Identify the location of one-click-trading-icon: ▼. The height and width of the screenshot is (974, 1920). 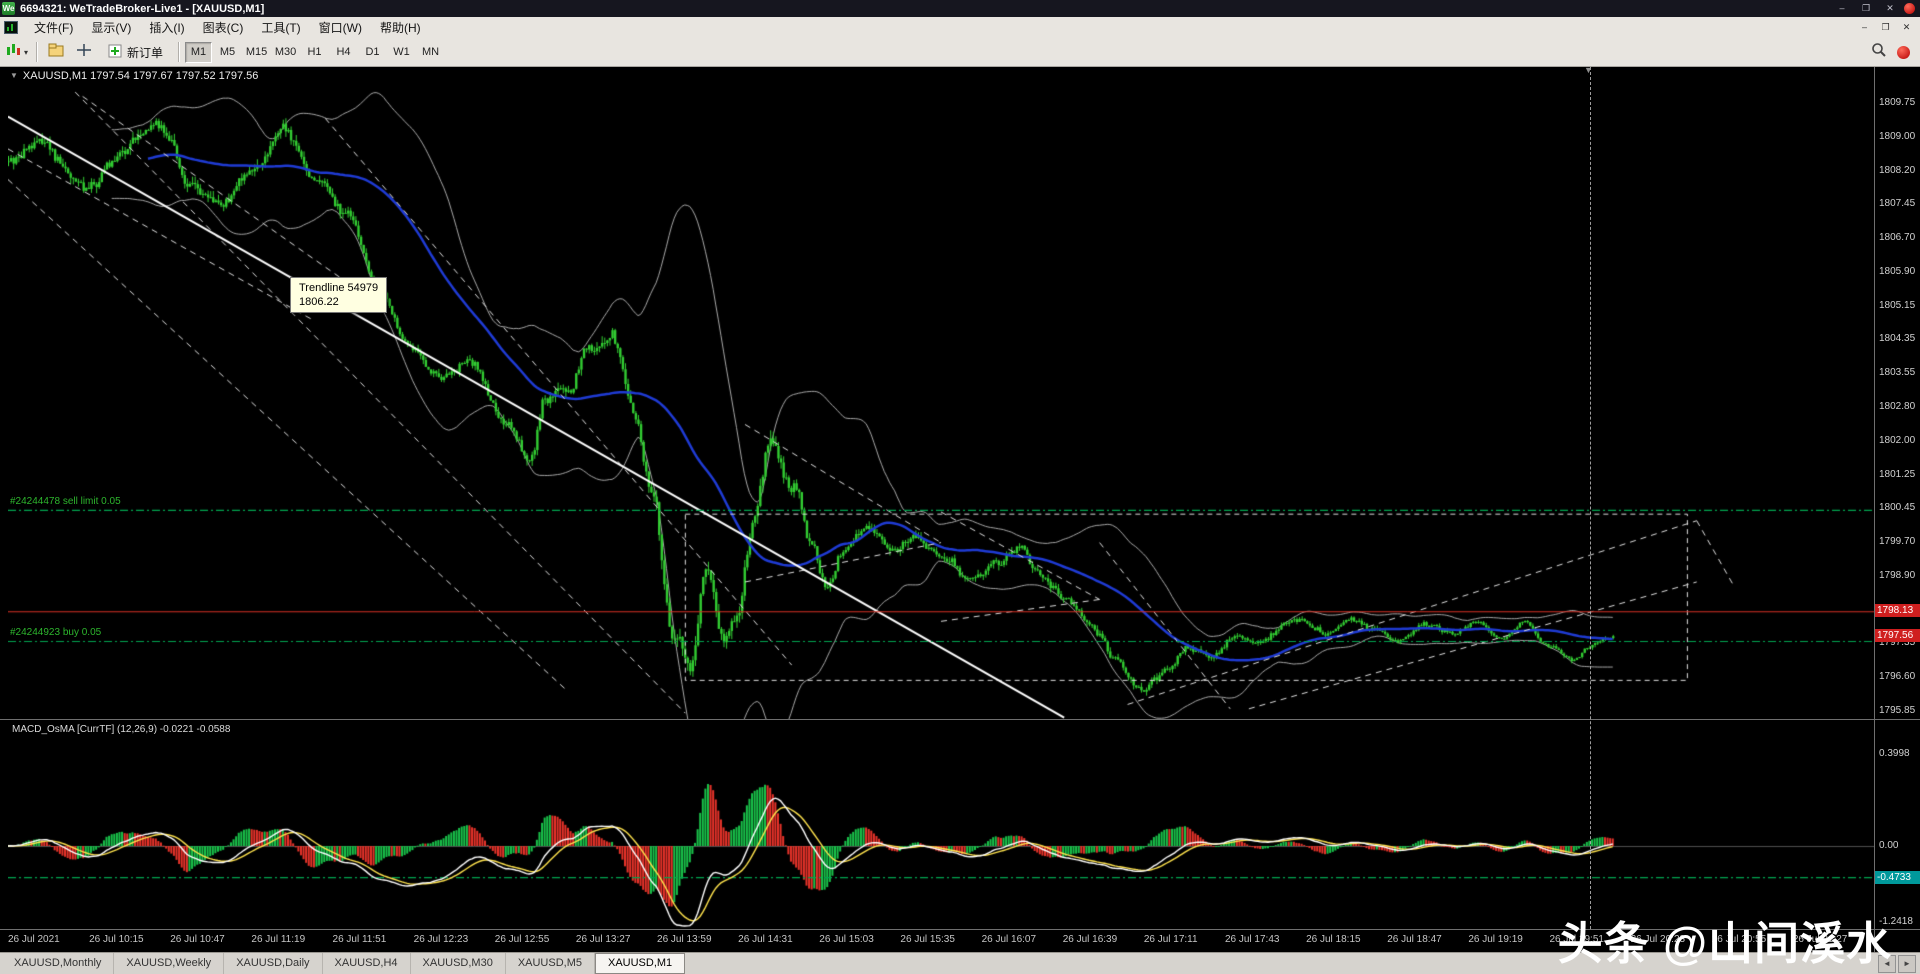
(14, 75).